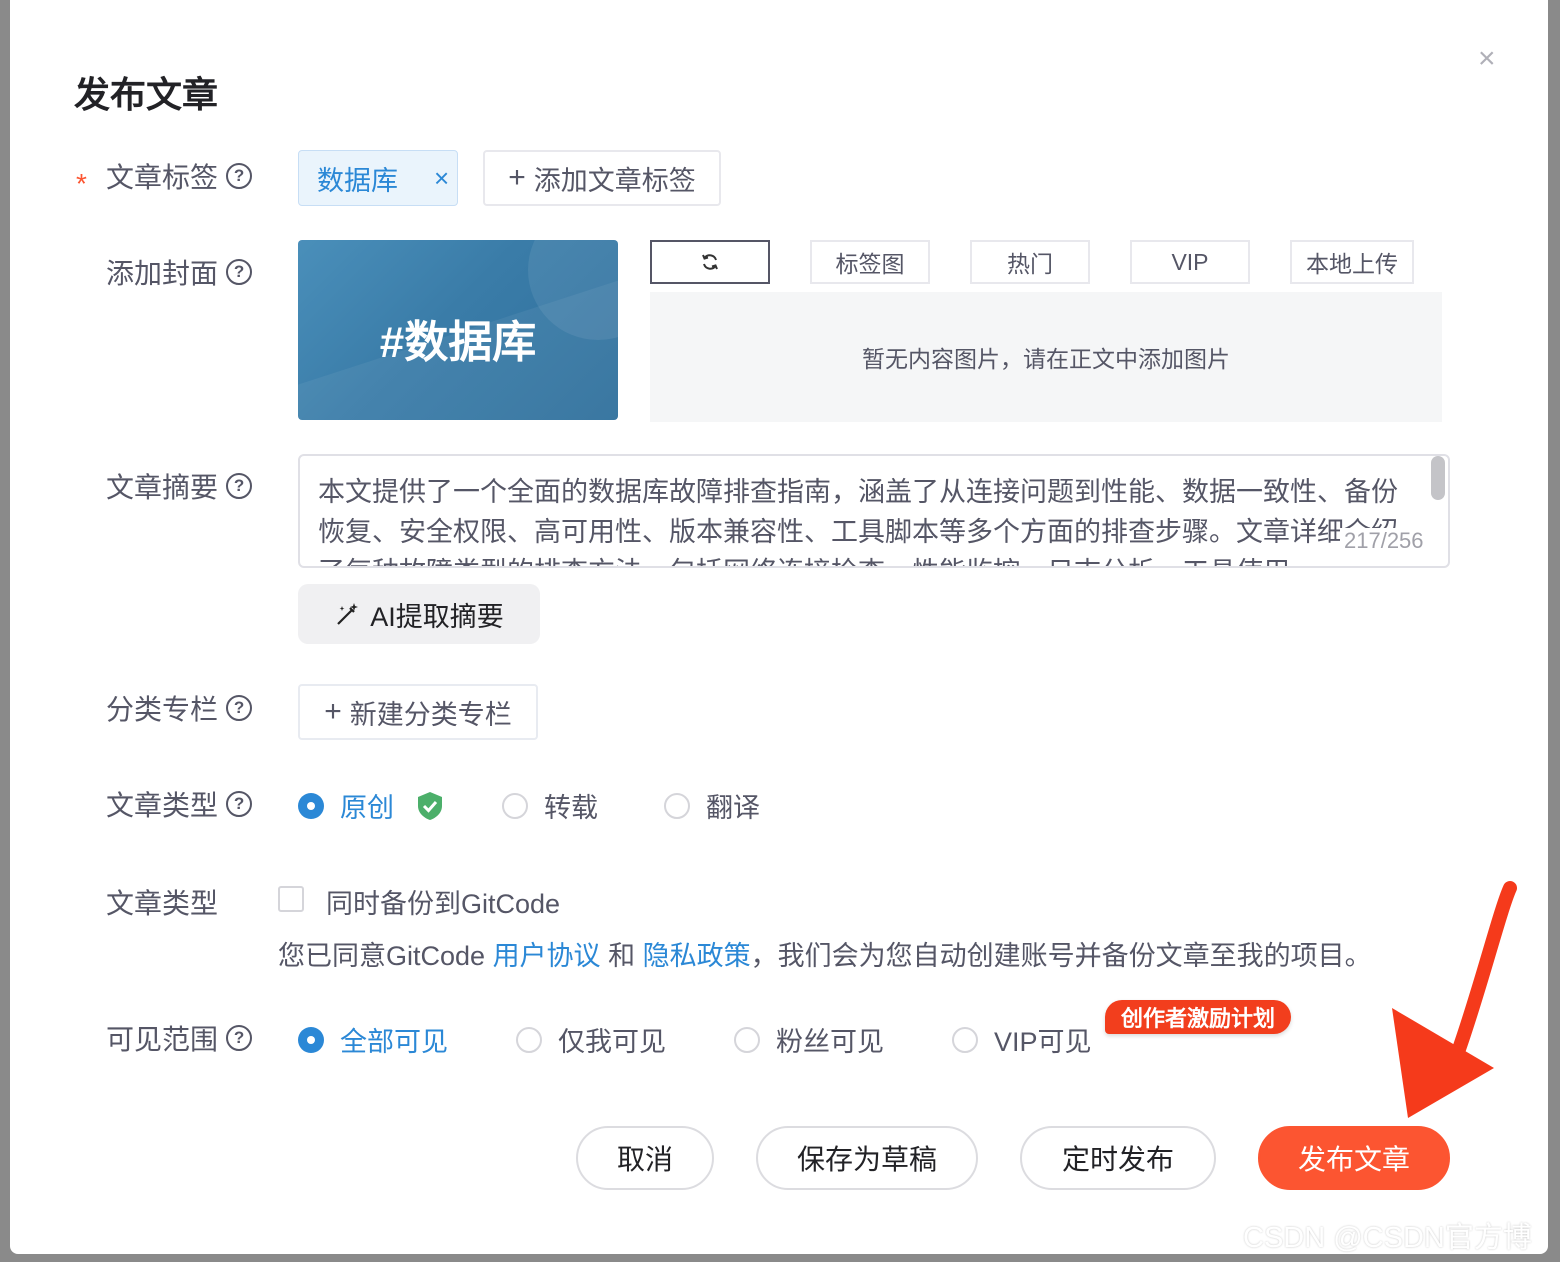 Image resolution: width=1560 pixels, height=1262 pixels. Describe the element at coordinates (441, 178) in the screenshot. I see `tag-remove-icon: ×` at that location.